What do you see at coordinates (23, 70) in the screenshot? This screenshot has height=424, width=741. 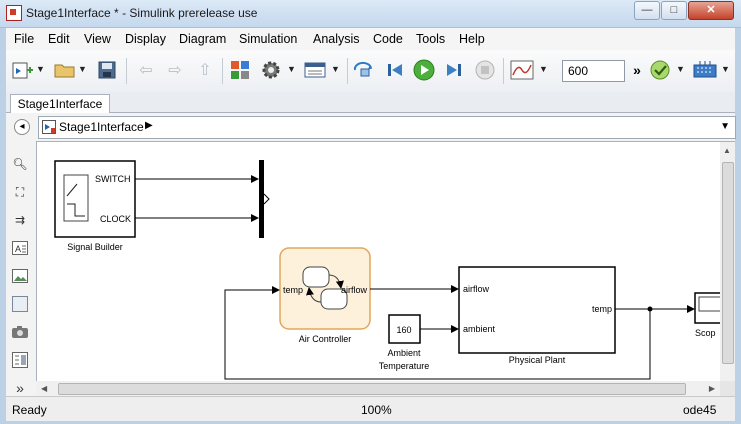 I see `new-model-icon` at bounding box center [23, 70].